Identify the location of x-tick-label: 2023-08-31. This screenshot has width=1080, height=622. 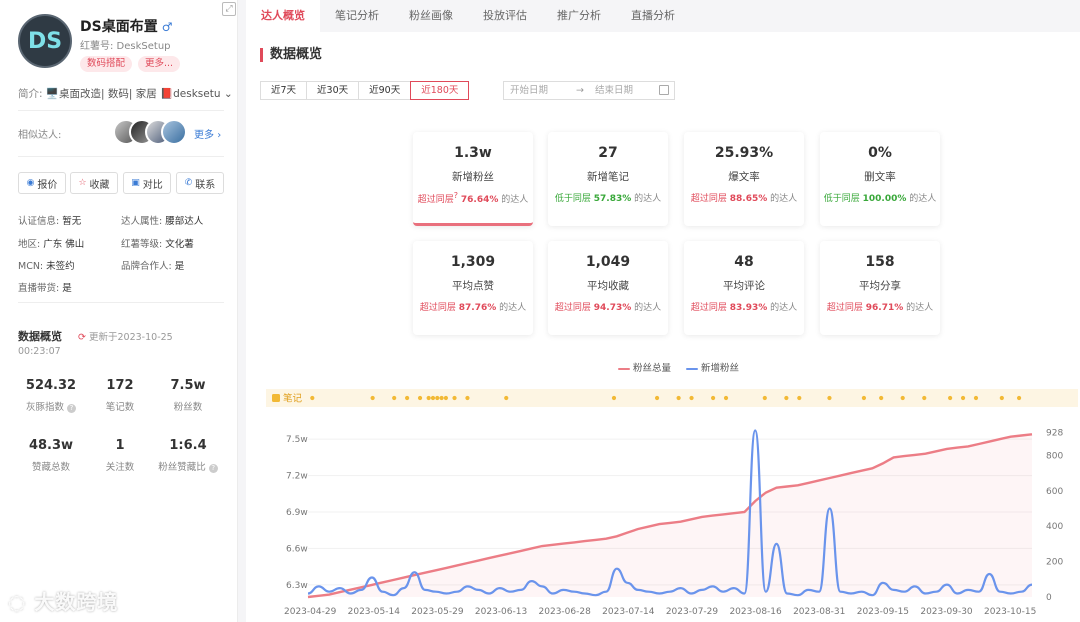
(819, 612).